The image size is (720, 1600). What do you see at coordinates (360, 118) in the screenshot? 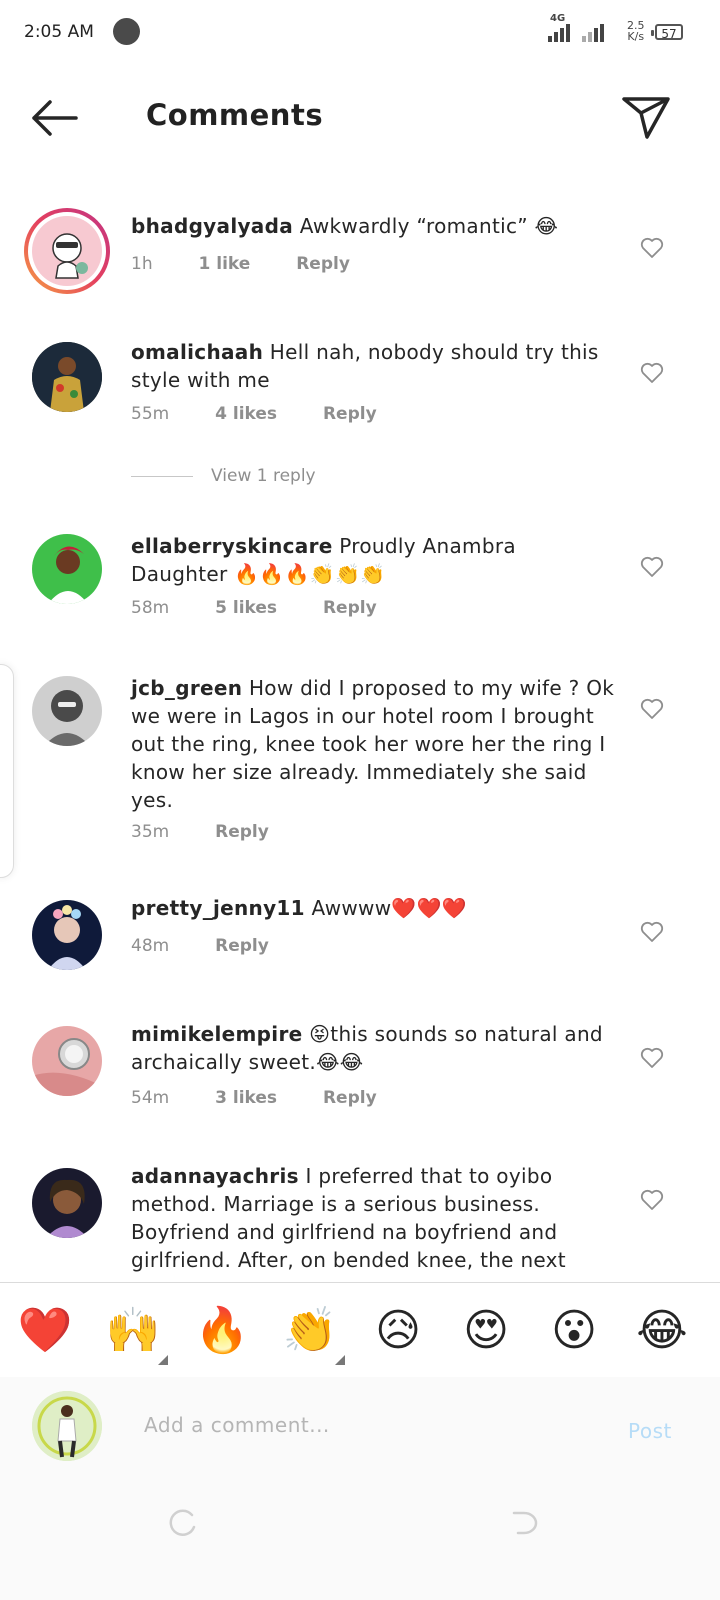
I see `app-bar: Comments` at bounding box center [360, 118].